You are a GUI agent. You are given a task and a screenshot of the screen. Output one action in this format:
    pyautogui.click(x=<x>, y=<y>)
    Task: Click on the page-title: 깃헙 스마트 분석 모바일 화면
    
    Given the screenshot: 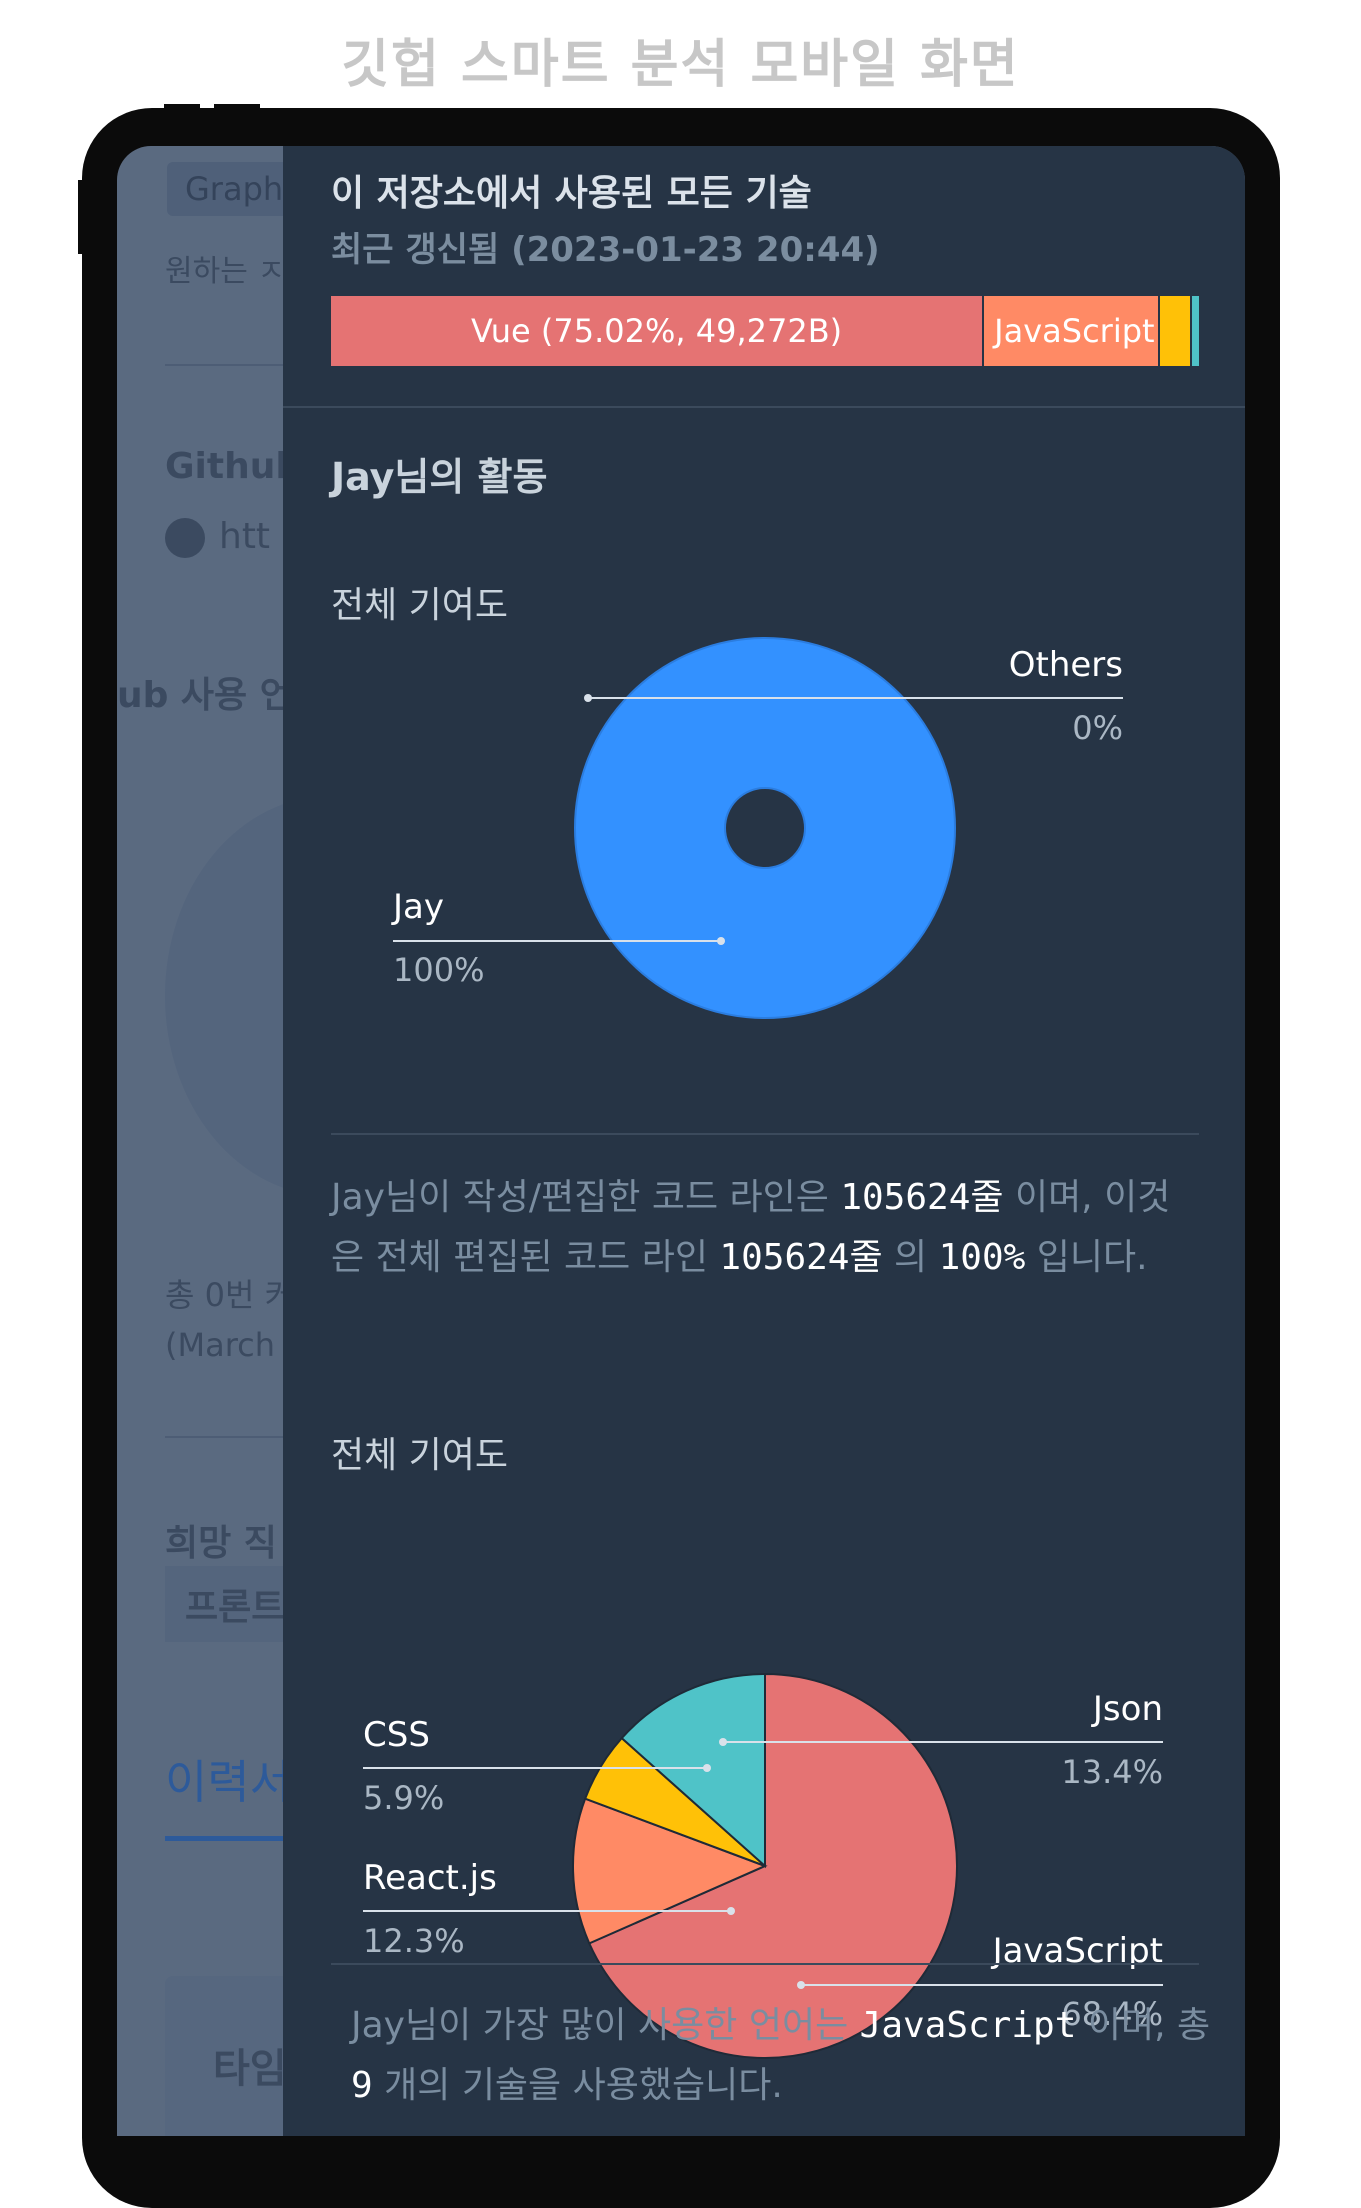 What is the action you would take?
    pyautogui.click(x=680, y=65)
    